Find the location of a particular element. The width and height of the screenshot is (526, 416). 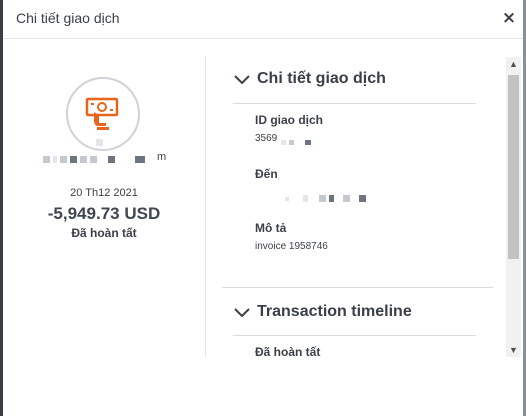

transaction-status: Đã hoàn tất is located at coordinates (104, 233).